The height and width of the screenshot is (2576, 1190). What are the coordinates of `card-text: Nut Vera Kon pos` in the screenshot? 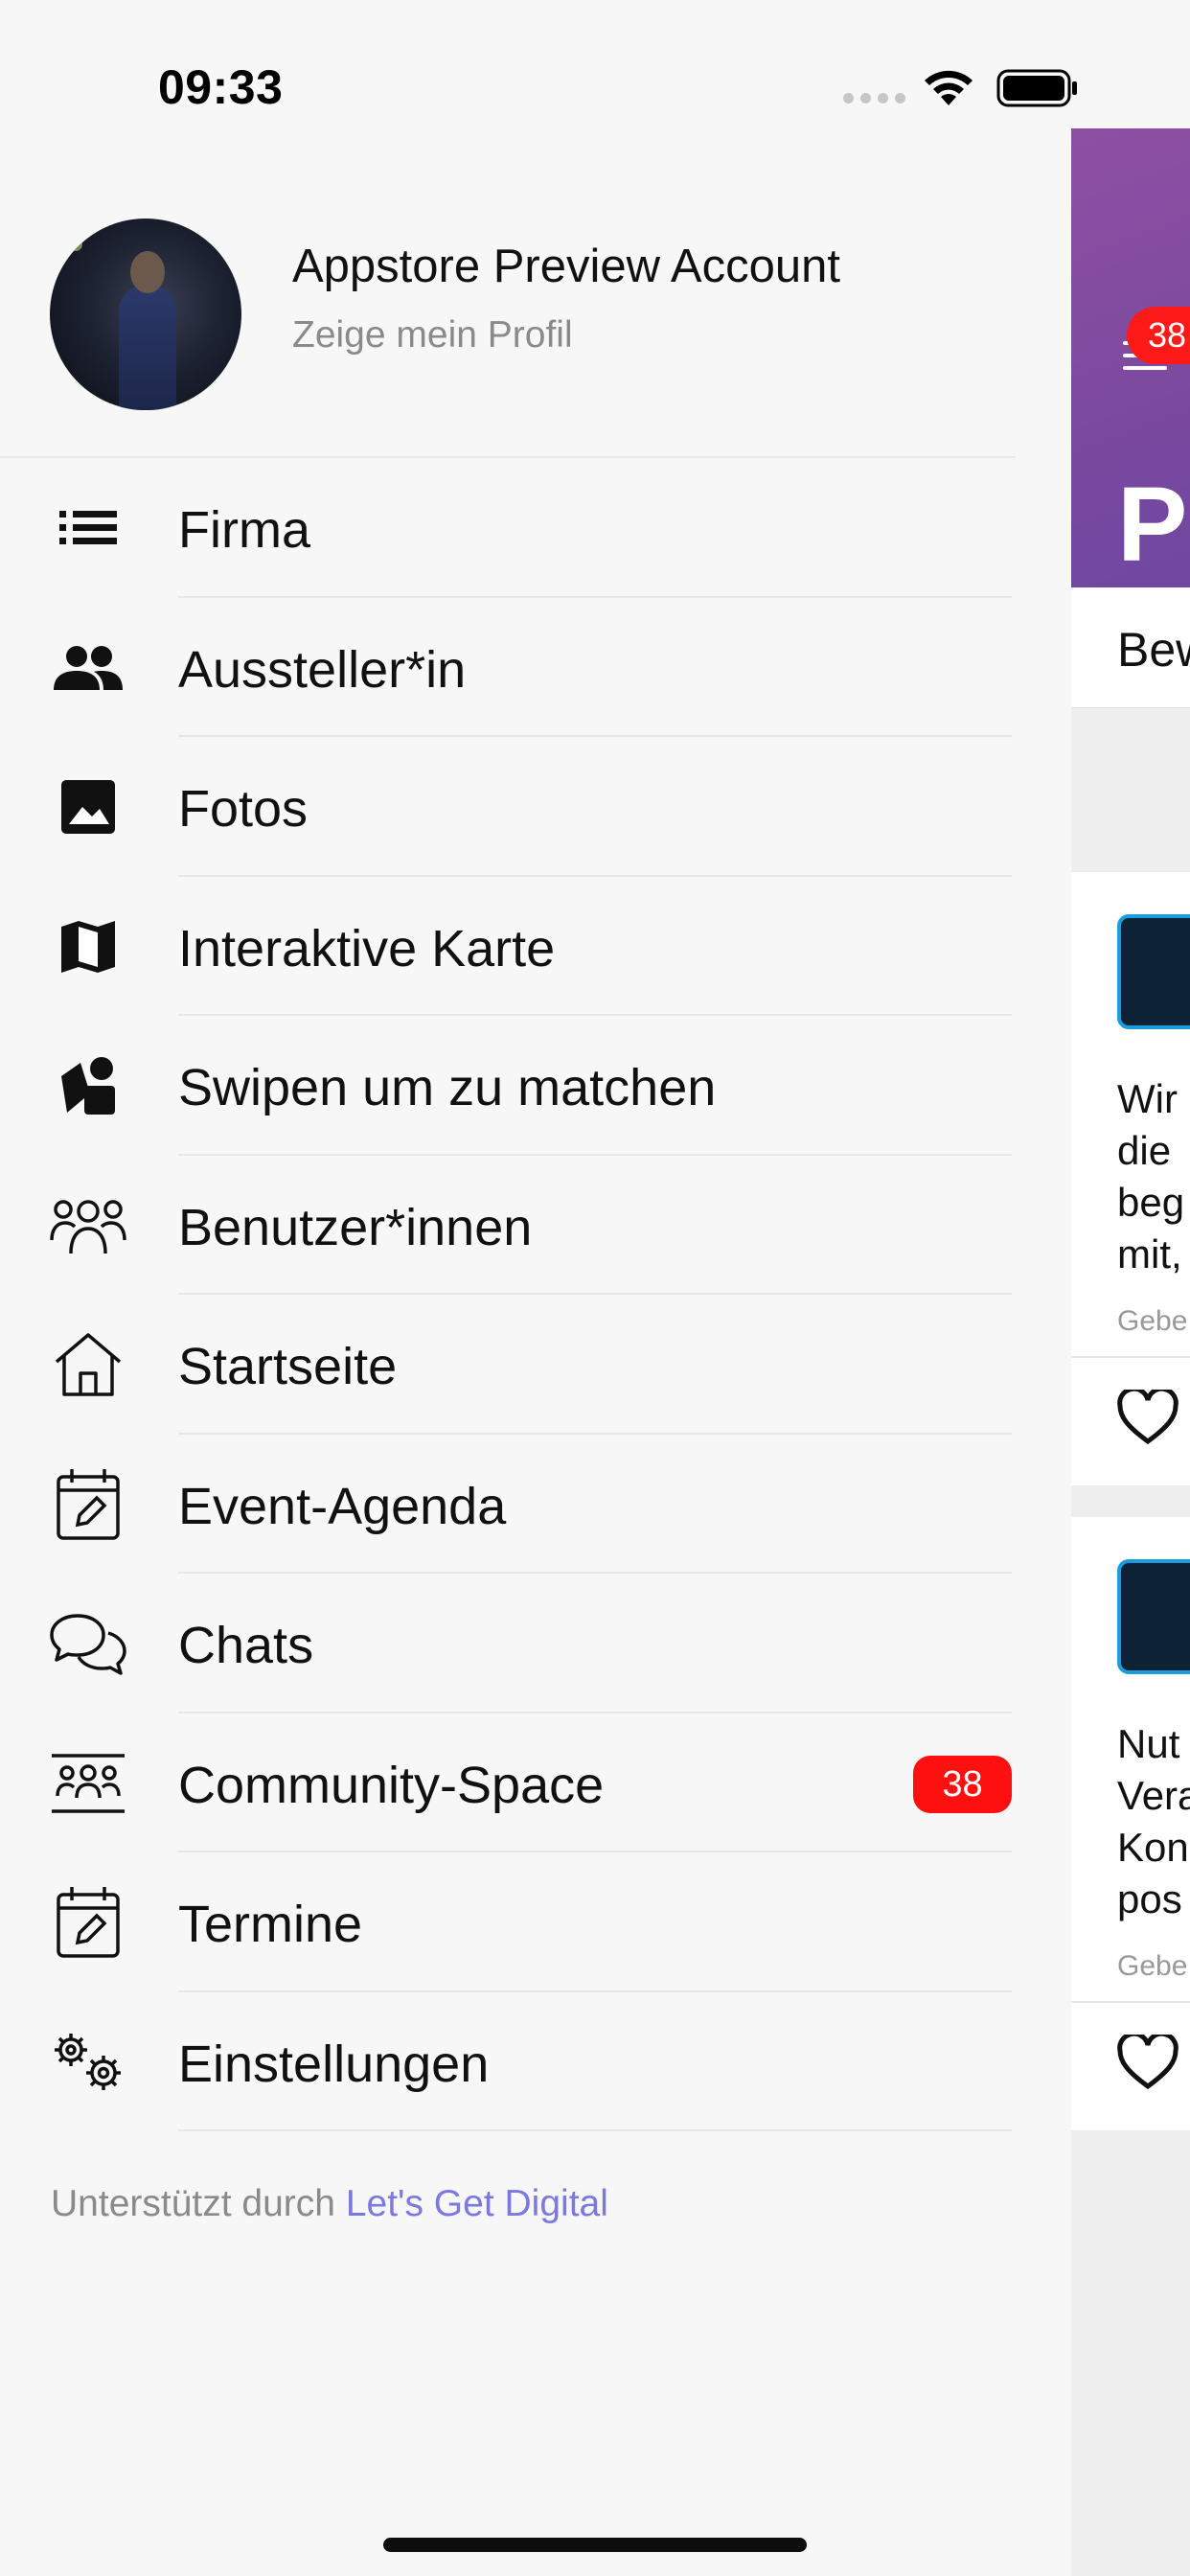 It's located at (1154, 1821).